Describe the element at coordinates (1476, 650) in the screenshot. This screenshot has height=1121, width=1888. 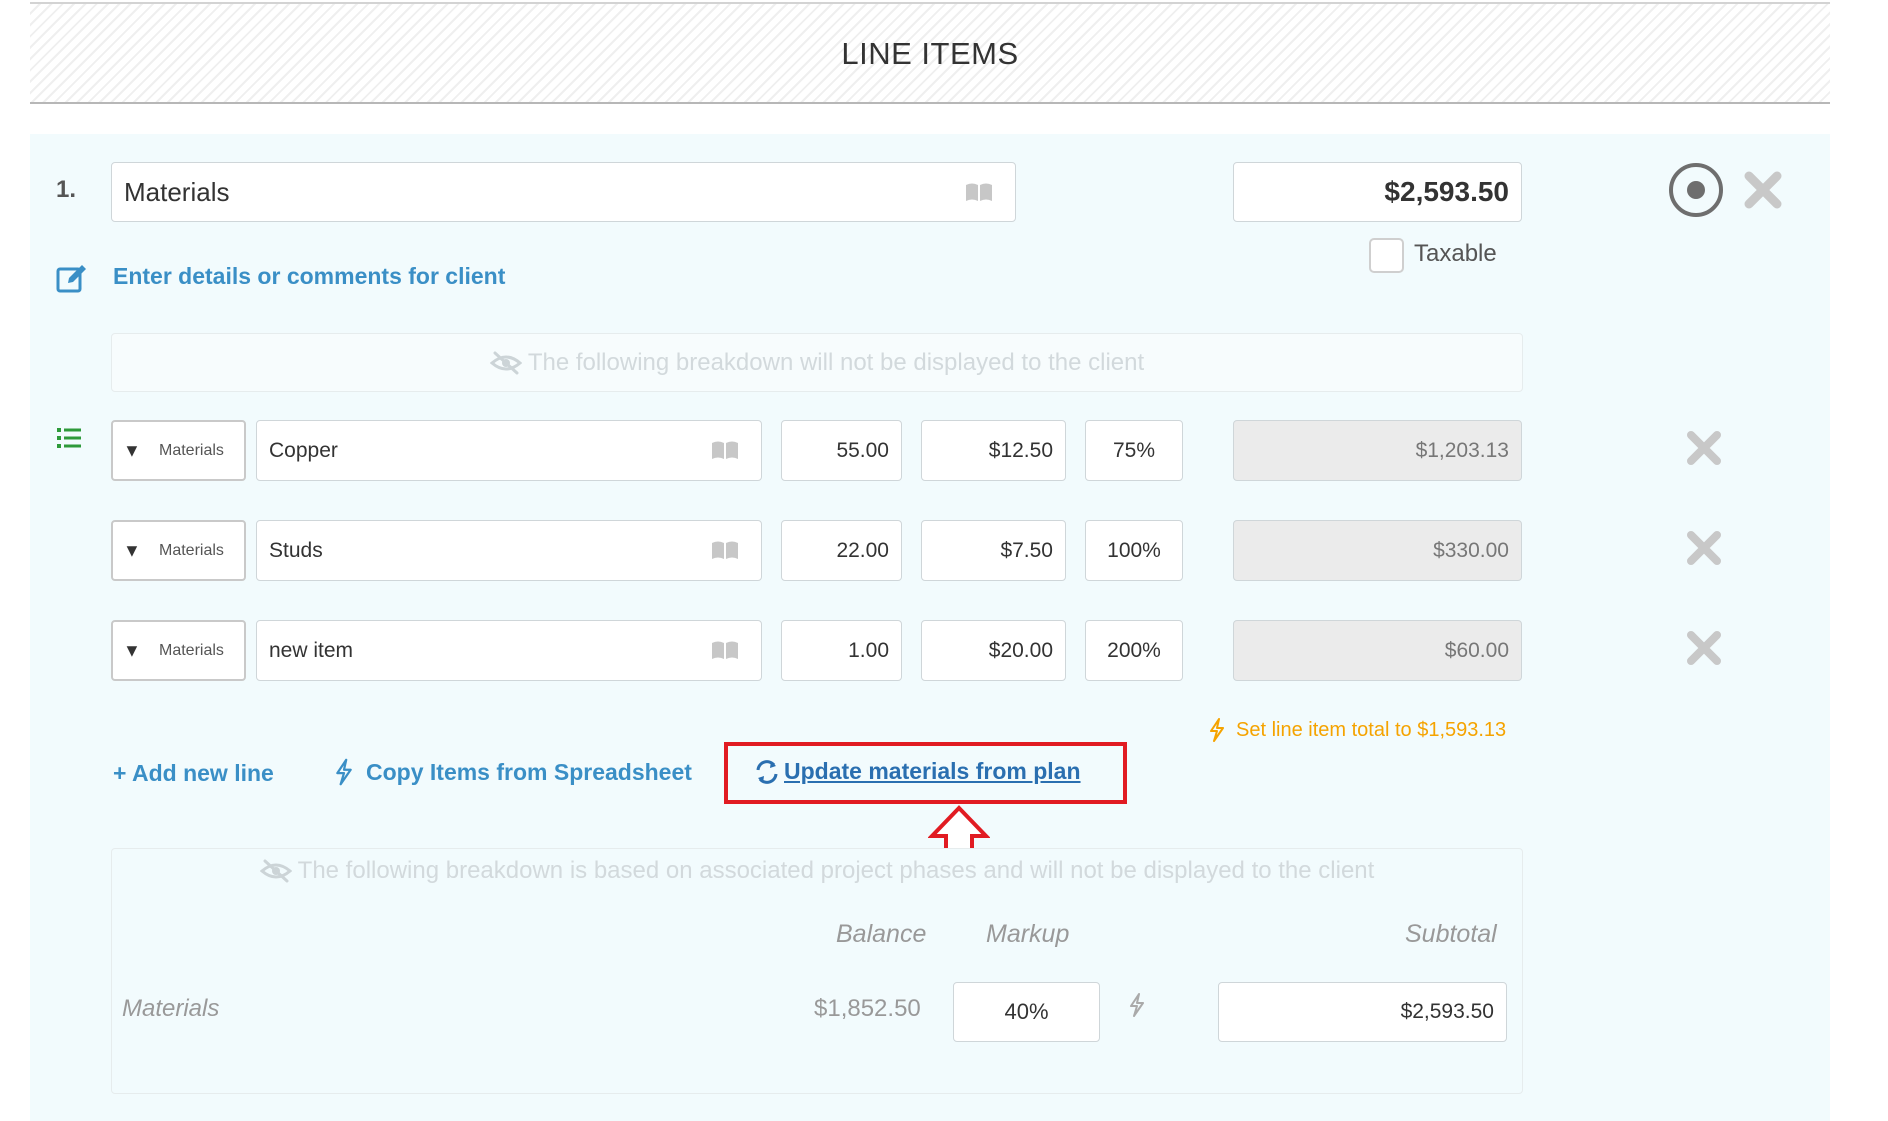
I see `row-total-value: $60.00` at that location.